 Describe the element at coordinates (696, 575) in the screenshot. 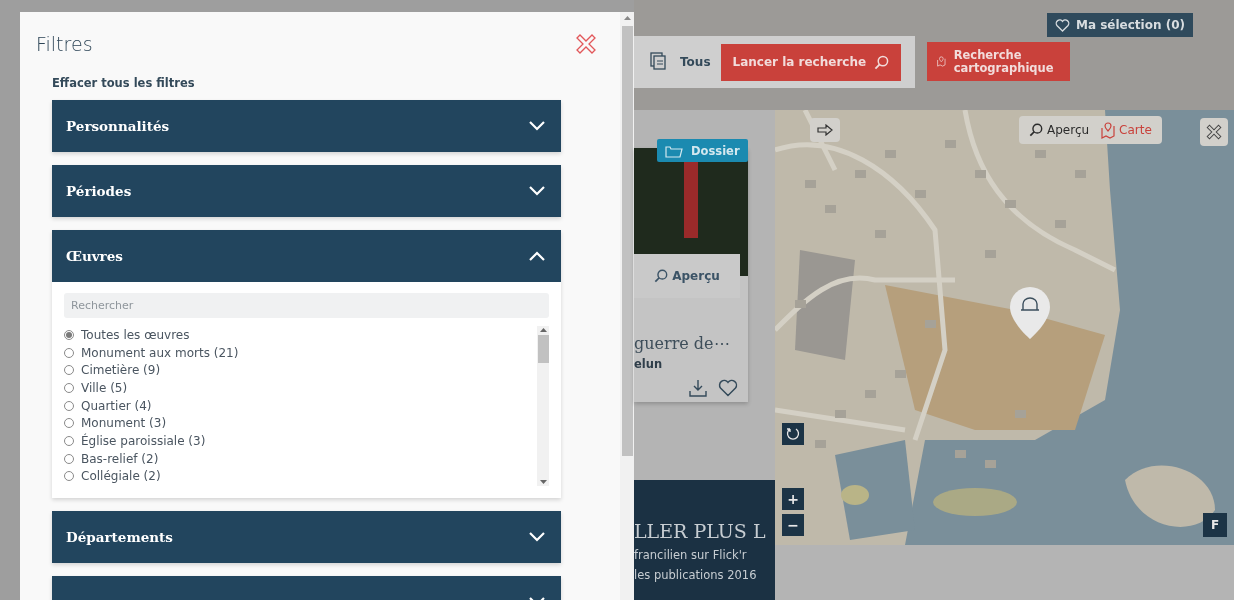

I see `promo-text: les publications 2016` at that location.